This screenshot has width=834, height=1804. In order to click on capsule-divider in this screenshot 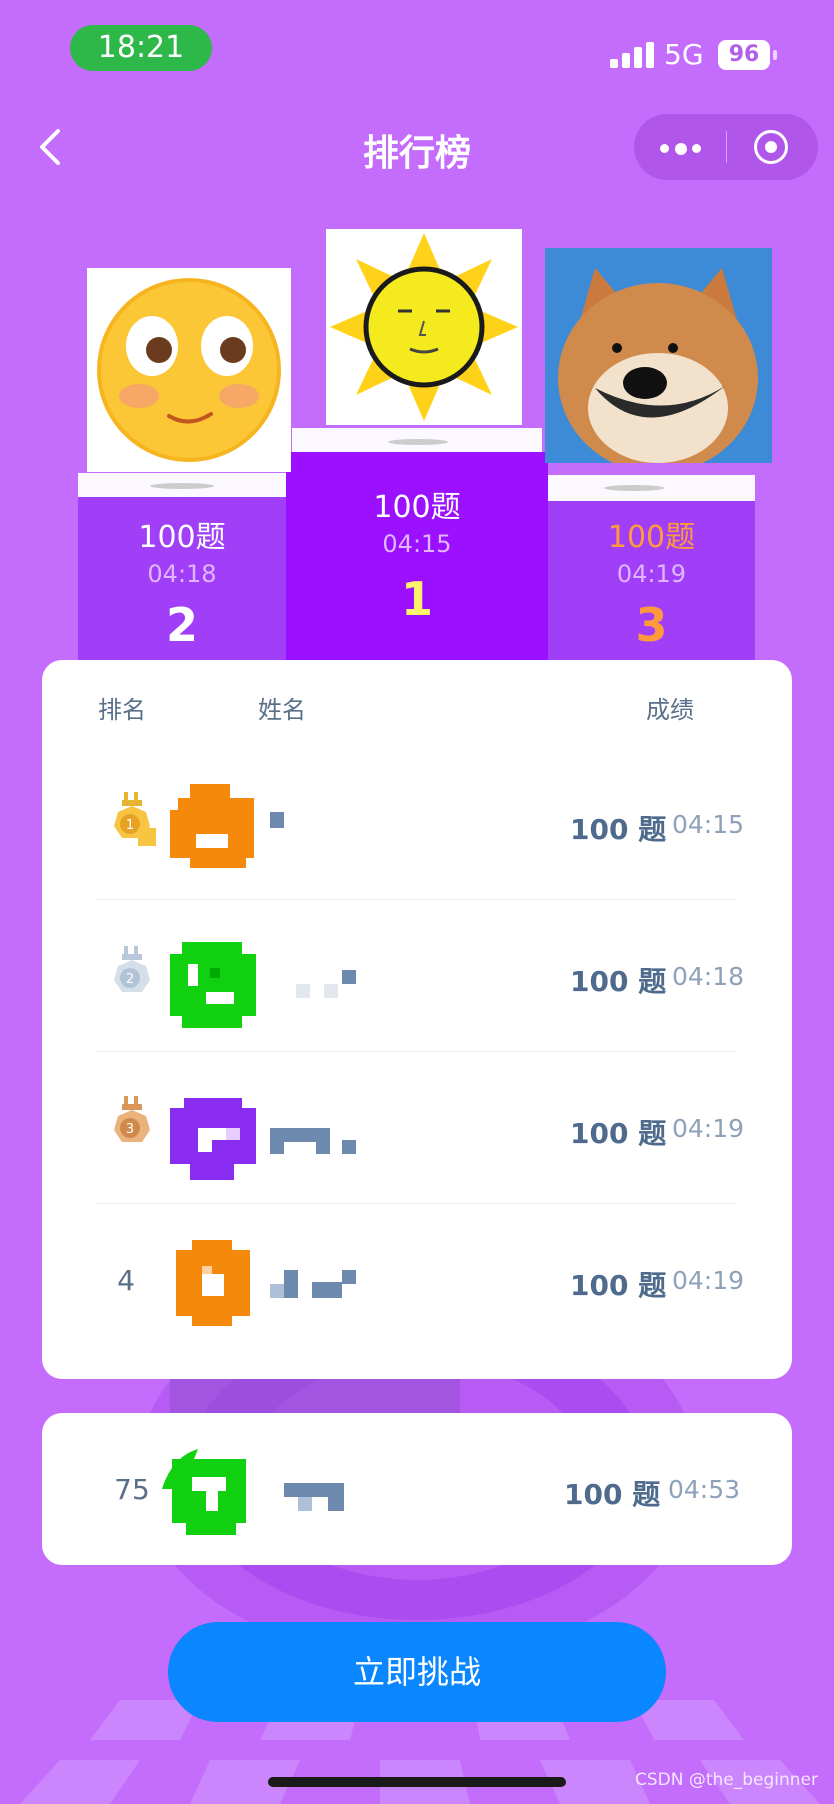, I will do `click(726, 147)`.